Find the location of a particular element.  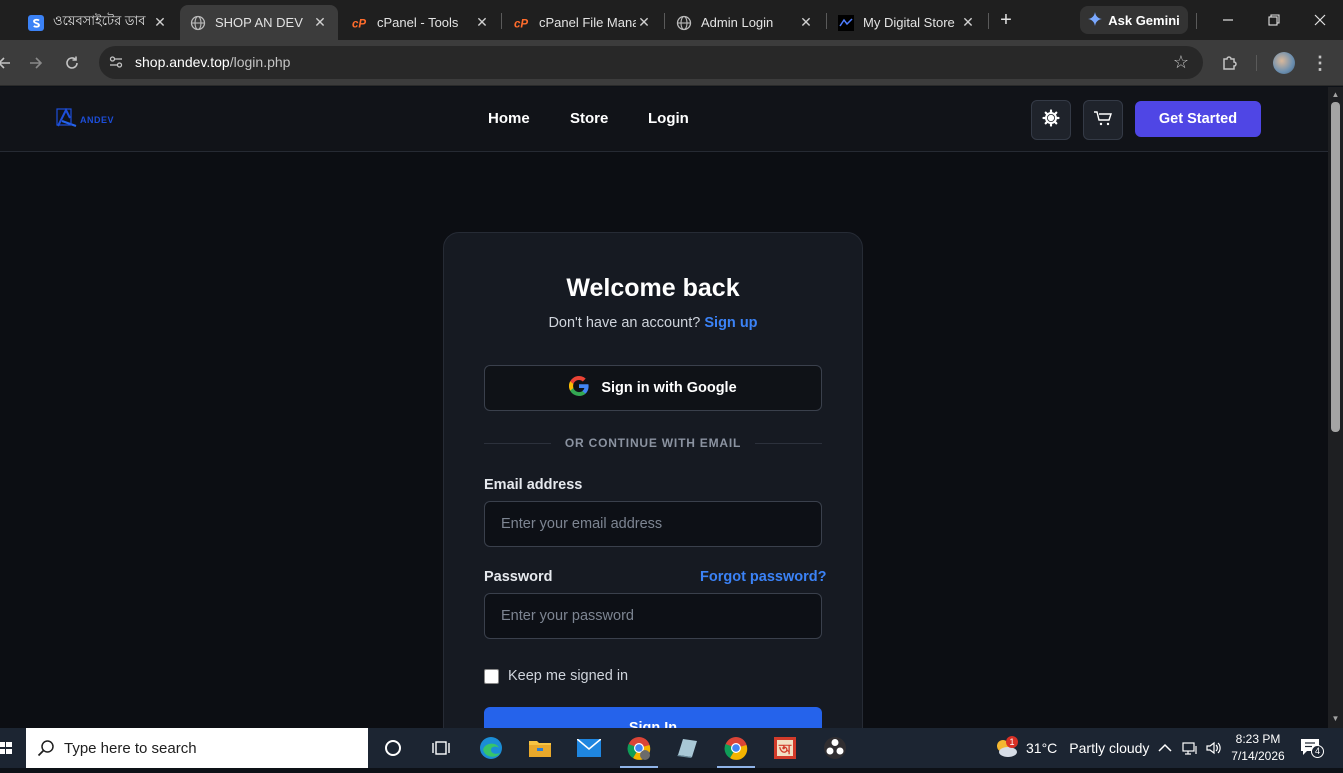

stripe-s-icon is located at coordinates (36, 22).